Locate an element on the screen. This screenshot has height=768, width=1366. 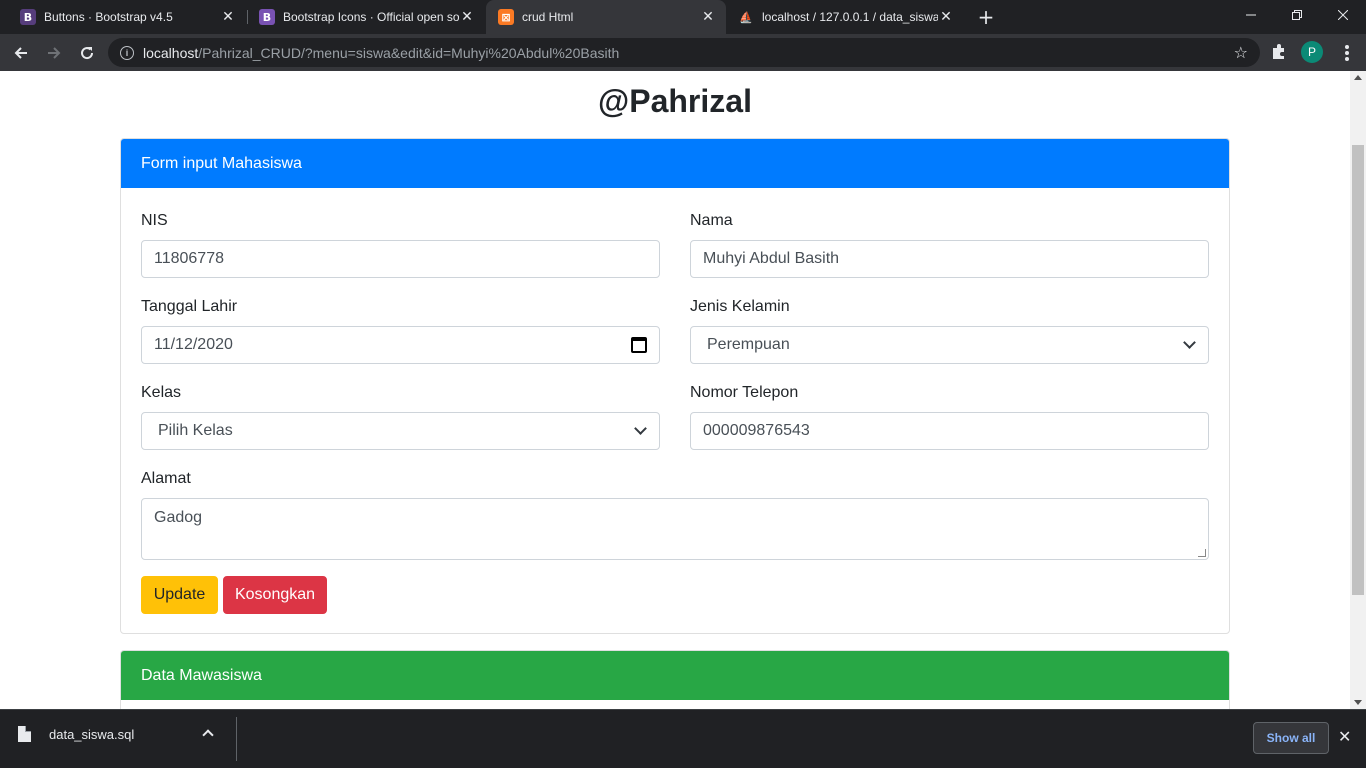
tab-title: crud Html is located at coordinates (548, 17).